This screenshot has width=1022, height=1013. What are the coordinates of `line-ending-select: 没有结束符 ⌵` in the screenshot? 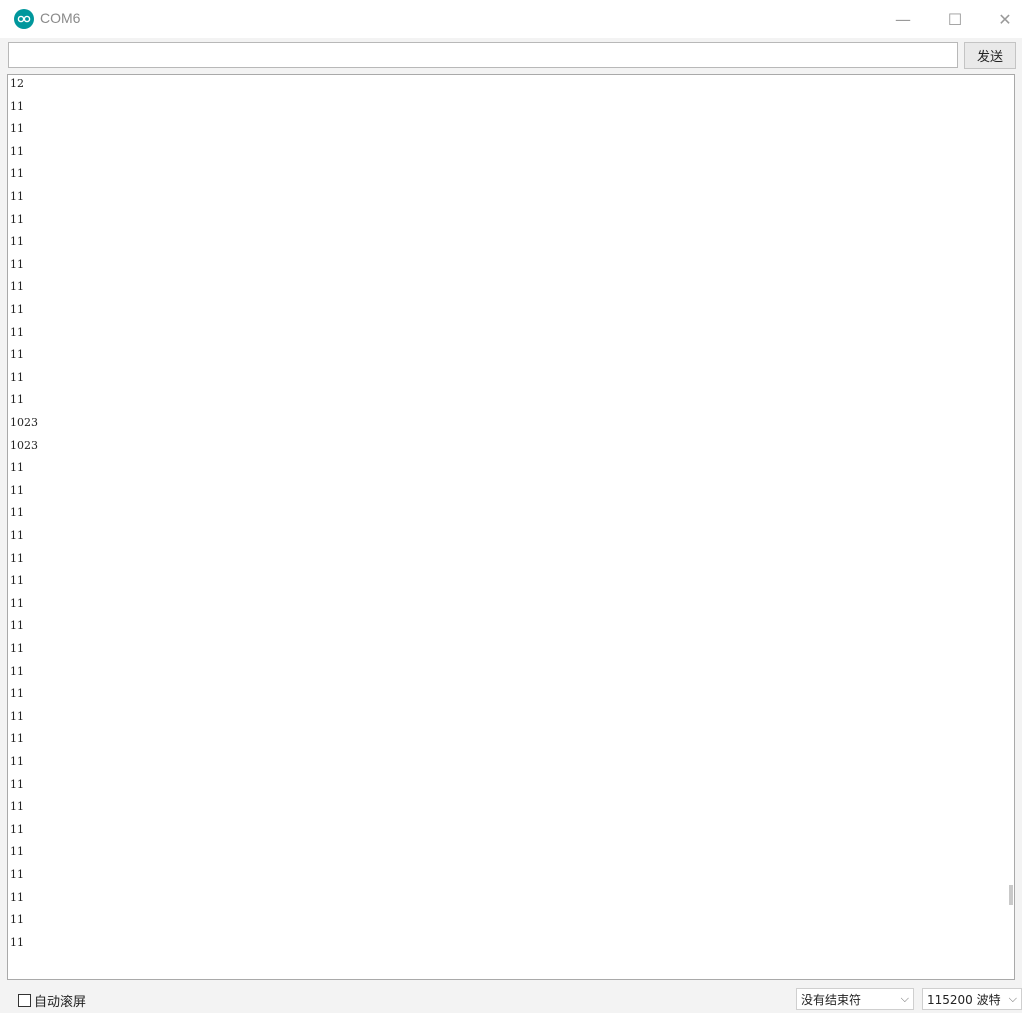 It's located at (855, 999).